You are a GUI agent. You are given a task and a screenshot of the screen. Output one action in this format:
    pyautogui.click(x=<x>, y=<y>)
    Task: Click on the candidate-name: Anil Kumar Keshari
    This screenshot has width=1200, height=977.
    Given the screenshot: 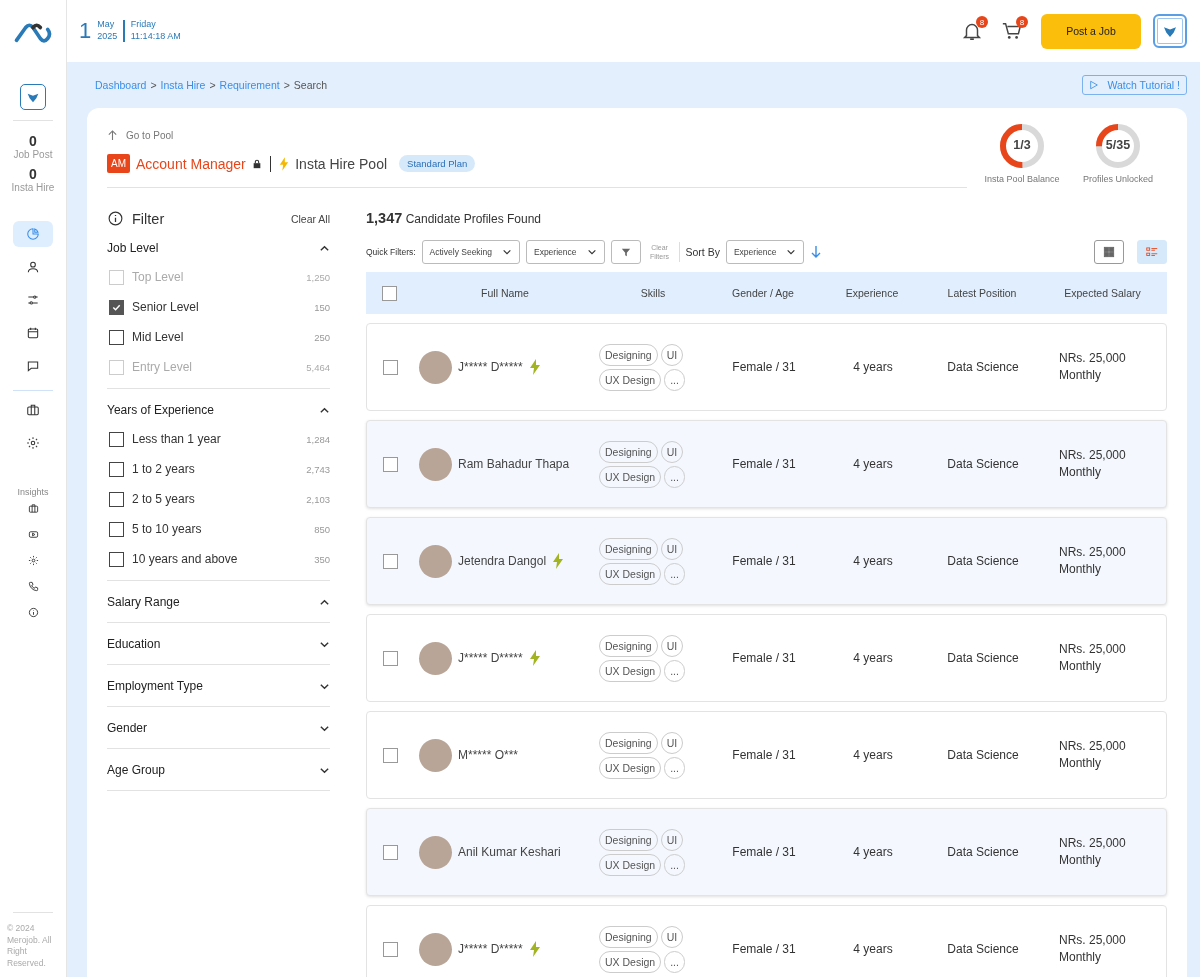 What is the action you would take?
    pyautogui.click(x=509, y=852)
    